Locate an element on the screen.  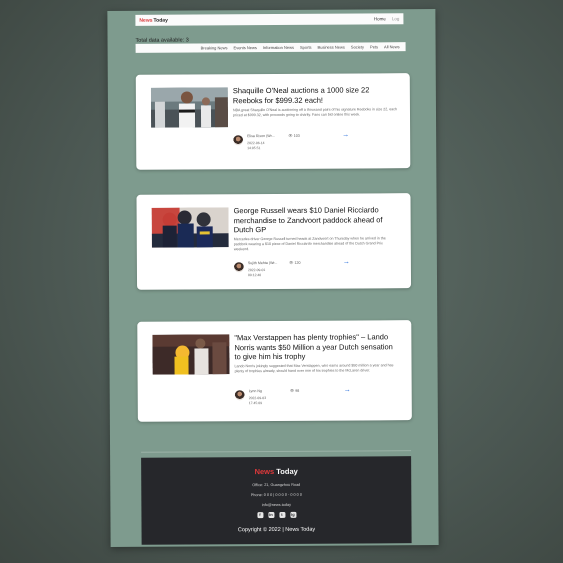
views-count: 👁 98 is located at coordinates (294, 390).